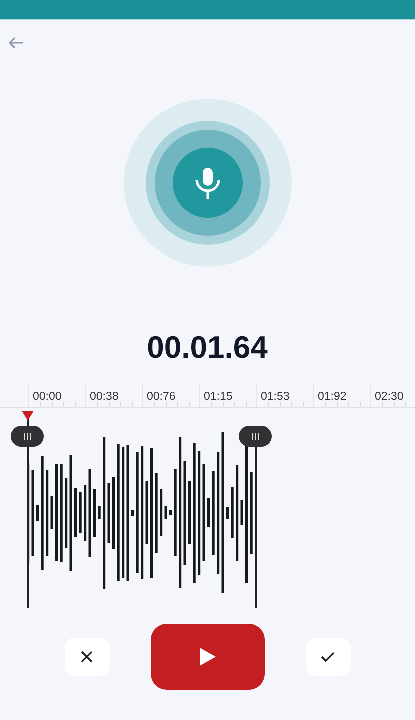  I want to click on time-label: 01:15, so click(218, 397).